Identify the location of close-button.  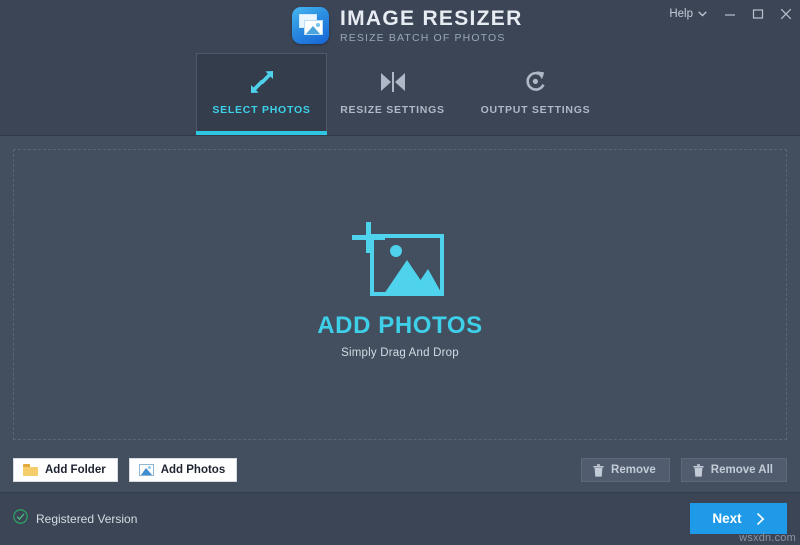
(786, 13).